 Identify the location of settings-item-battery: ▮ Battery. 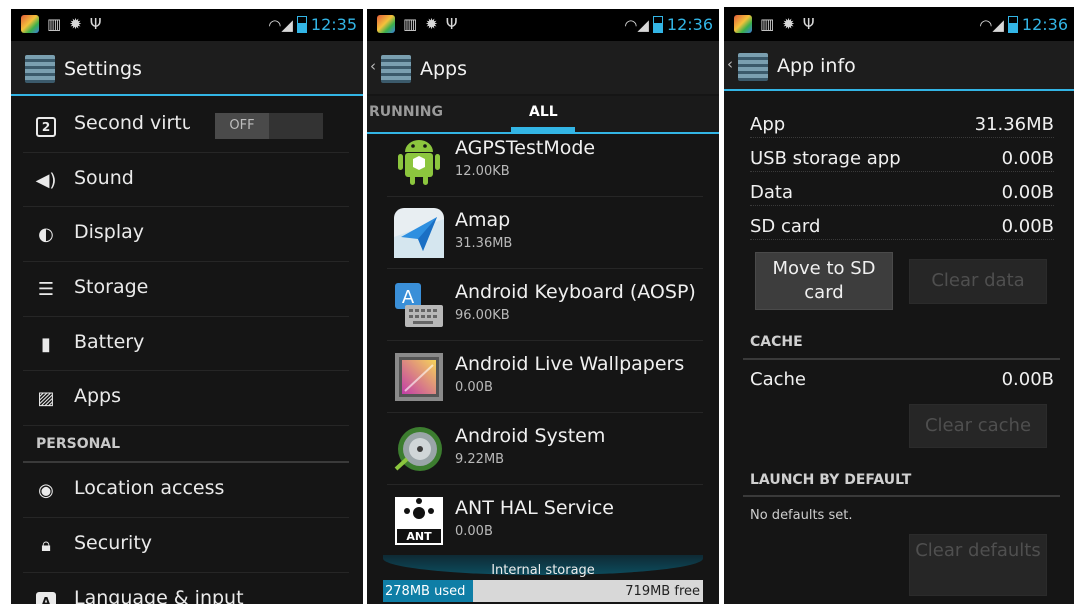
(186, 344).